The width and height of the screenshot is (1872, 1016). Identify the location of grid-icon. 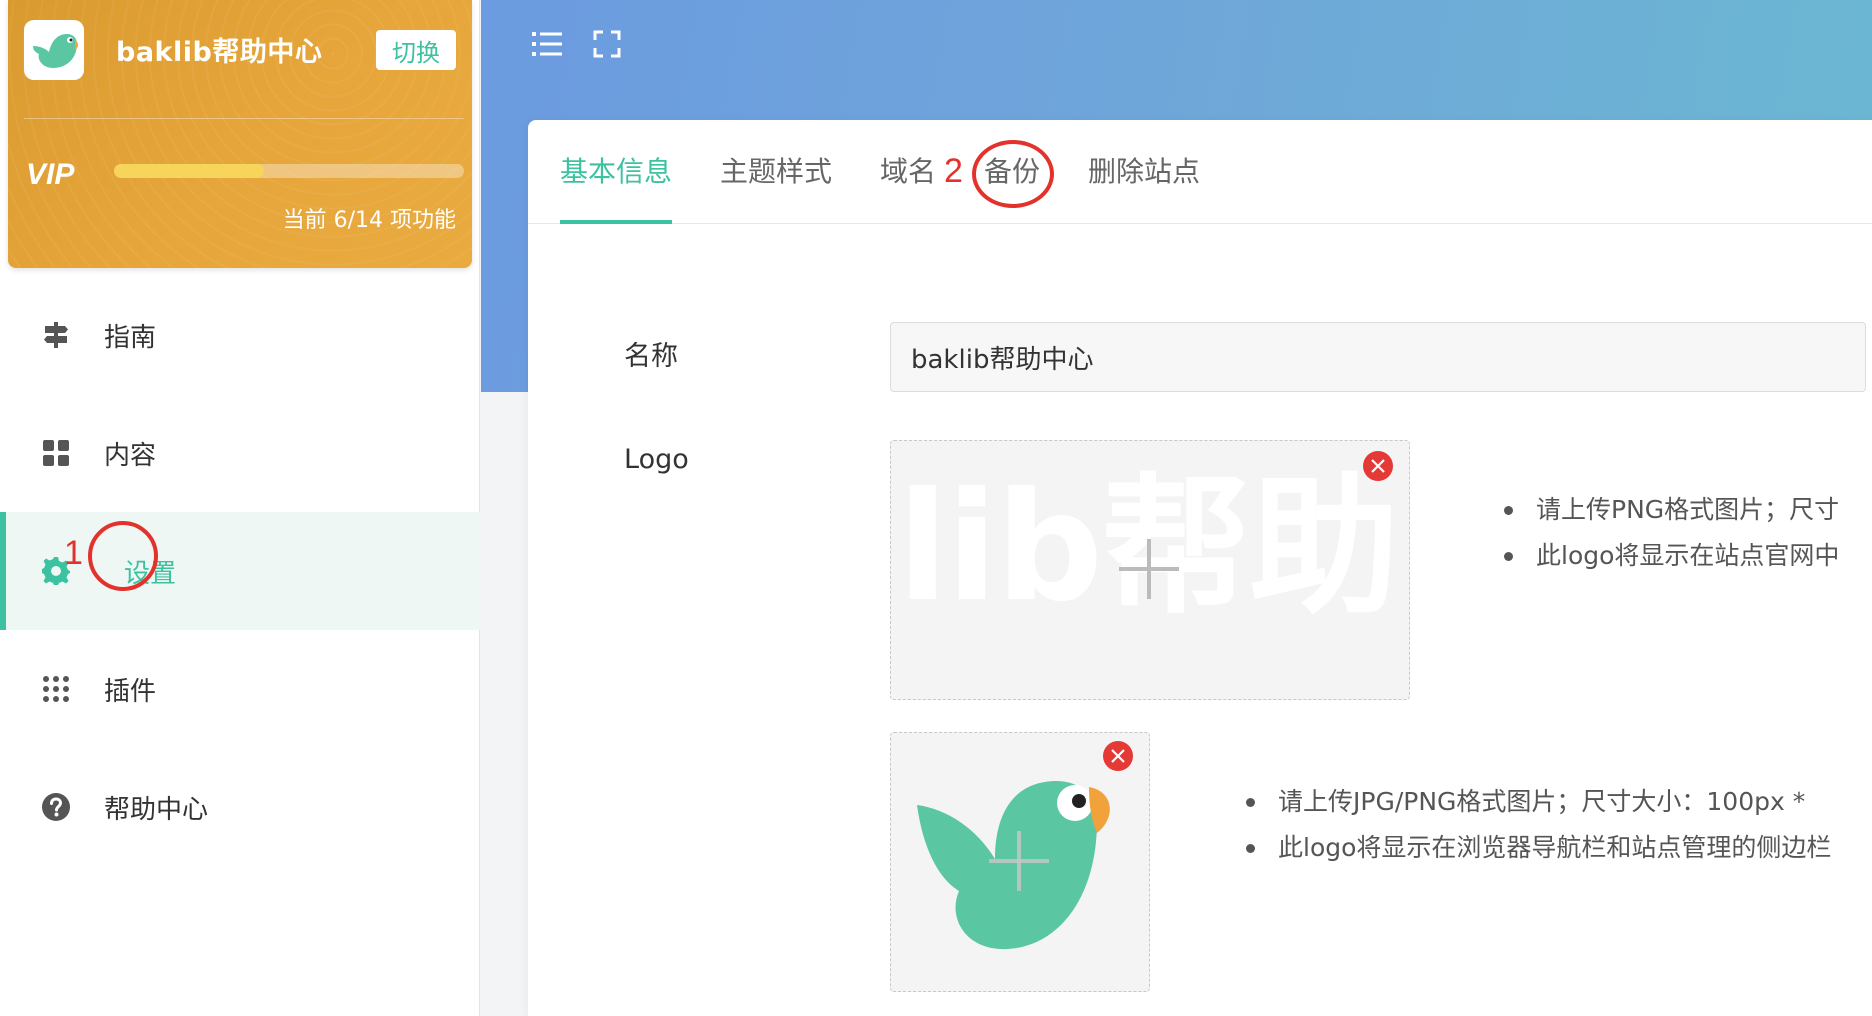
(56, 453).